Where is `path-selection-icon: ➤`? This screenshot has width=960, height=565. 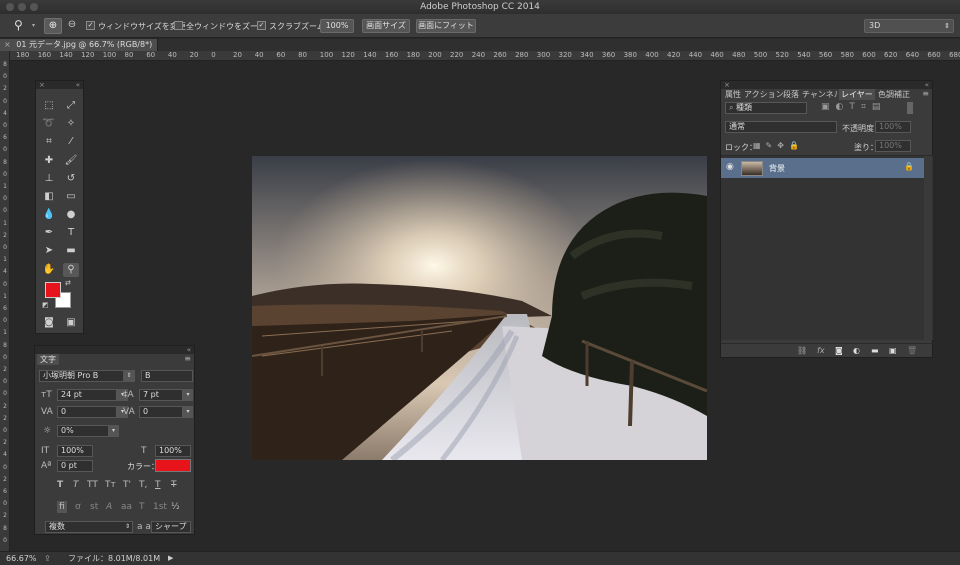 path-selection-icon: ➤ is located at coordinates (49, 251).